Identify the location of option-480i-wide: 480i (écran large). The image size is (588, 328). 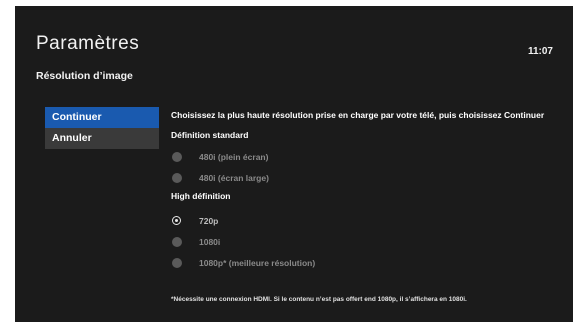
(364, 178).